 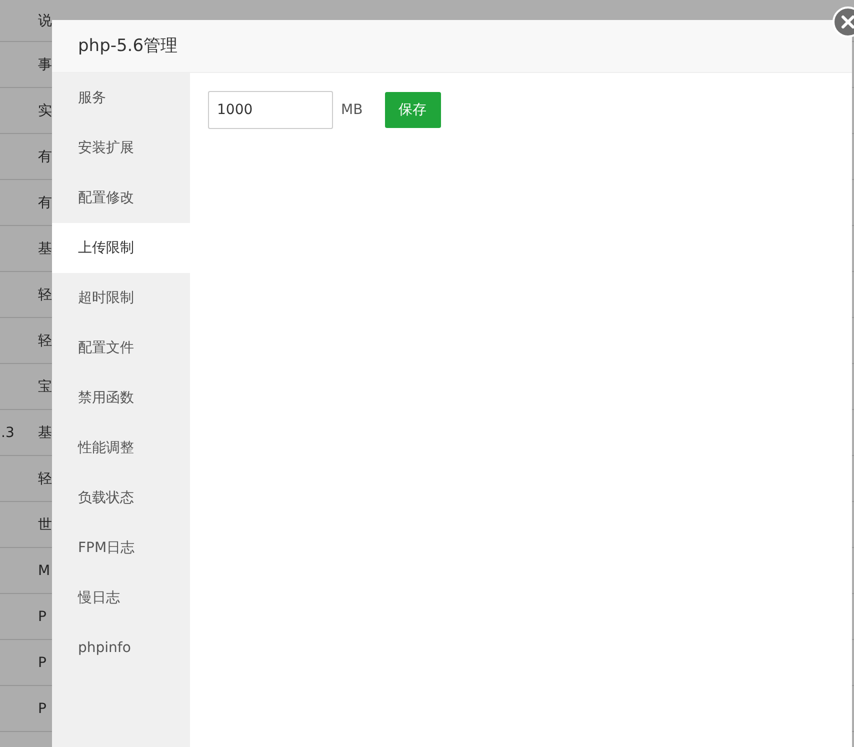 What do you see at coordinates (45, 525) in the screenshot?
I see `table-cell: 世` at bounding box center [45, 525].